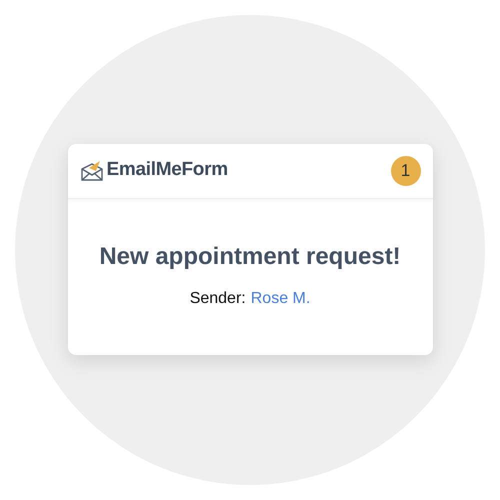 This screenshot has height=500, width=500. I want to click on sender-name: Rose M., so click(280, 298).